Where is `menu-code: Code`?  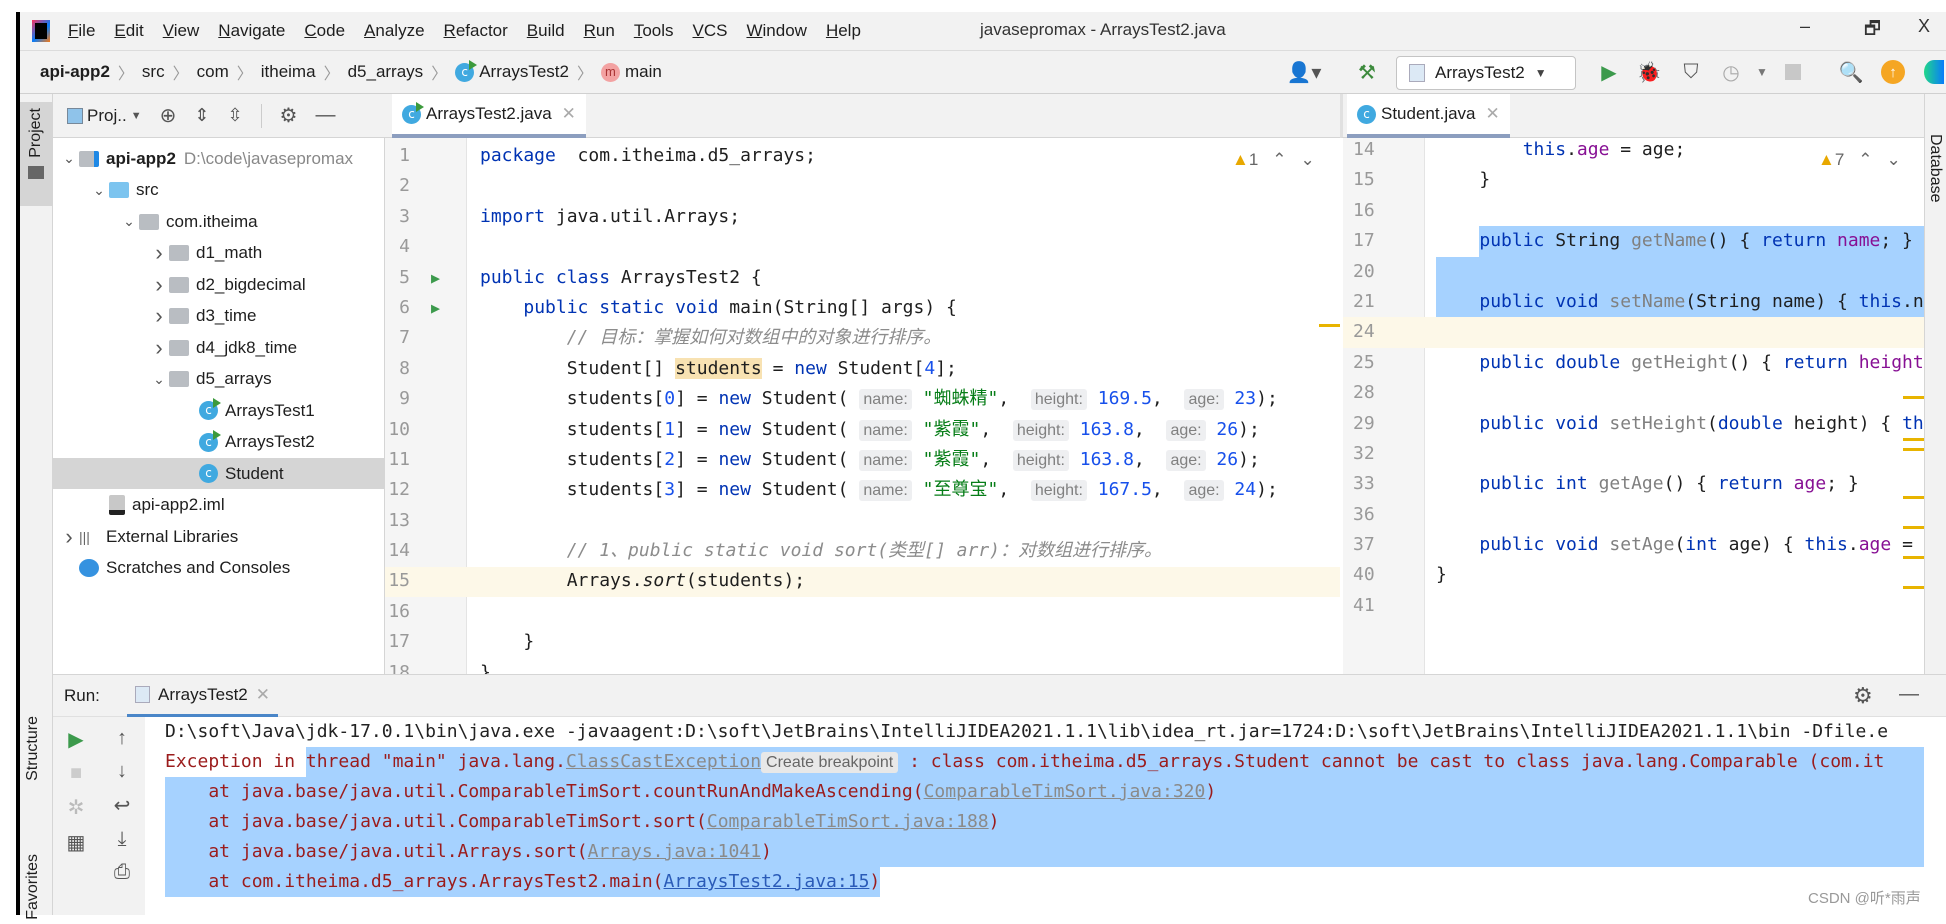 menu-code: Code is located at coordinates (324, 31).